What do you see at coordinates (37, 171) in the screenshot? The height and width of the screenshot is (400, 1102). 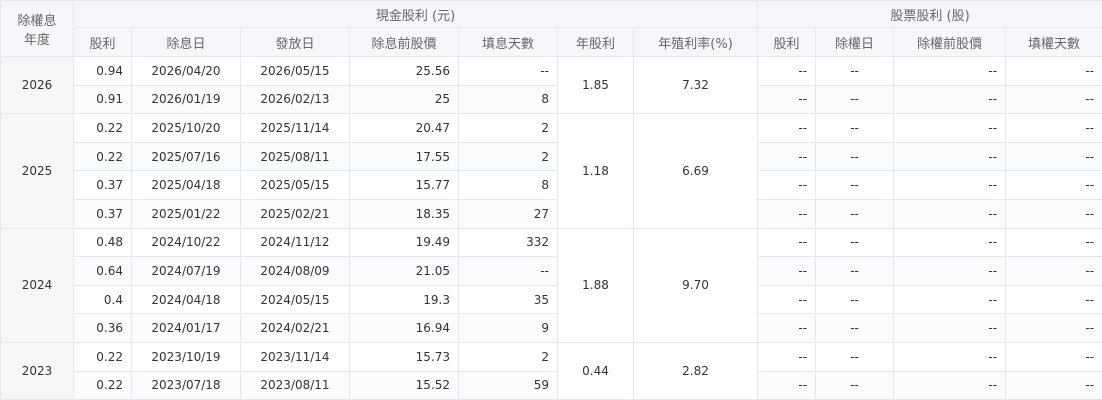 I see `year-cell: 2025` at bounding box center [37, 171].